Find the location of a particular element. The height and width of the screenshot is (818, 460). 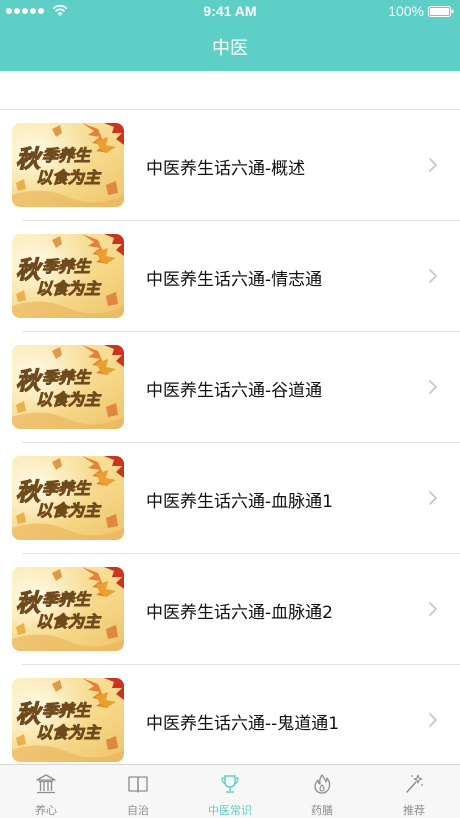

article-list-item: 秋 季养生 以食为主 中医养生话六通-血脉通2 is located at coordinates (230, 609).